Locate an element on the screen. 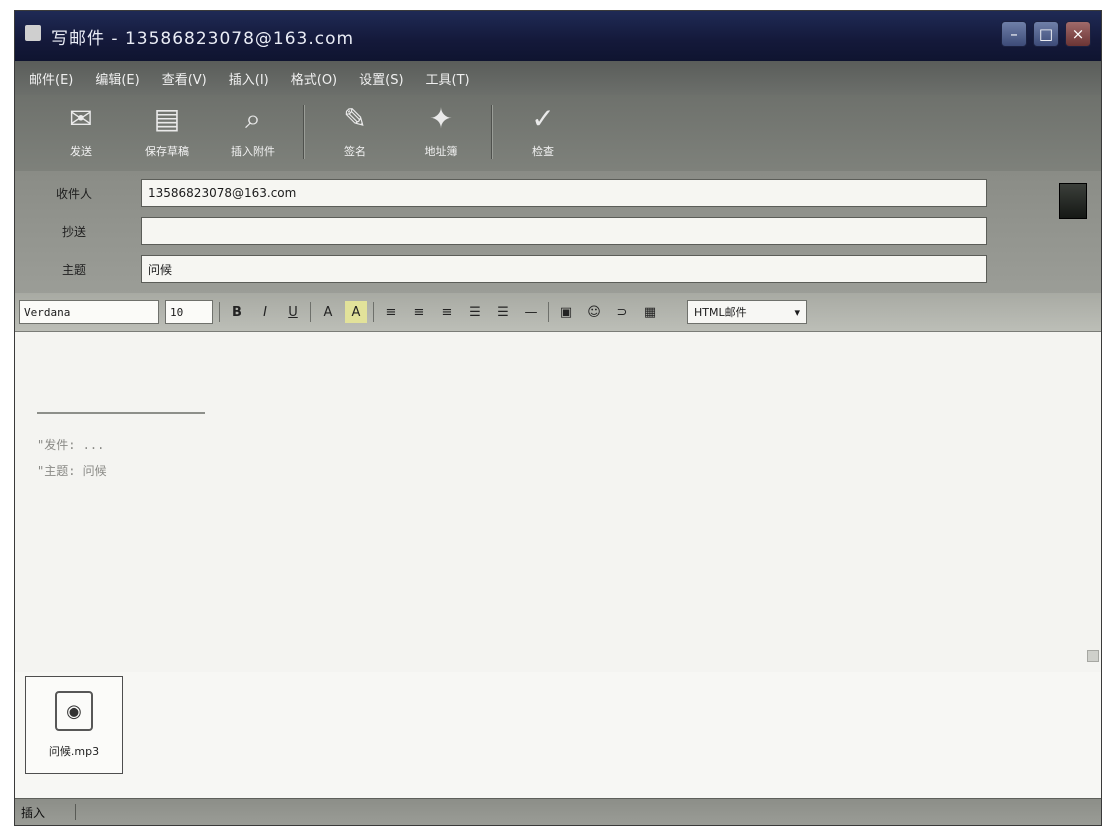 The width and height of the screenshot is (1105, 828). attachment-name: 问候.mp3 is located at coordinates (74, 751).